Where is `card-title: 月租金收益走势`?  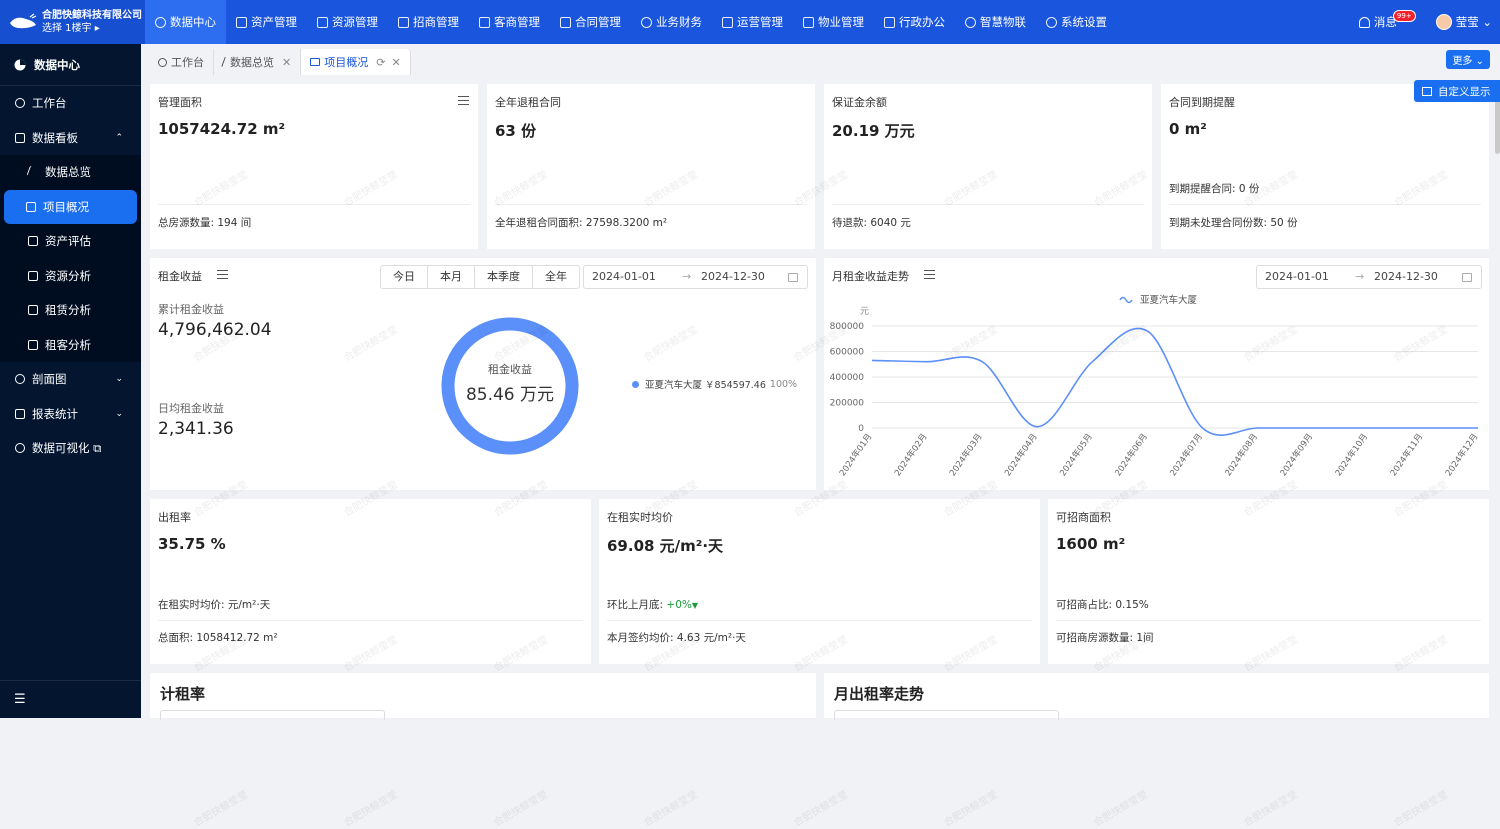 card-title: 月租金收益走势 is located at coordinates (870, 276).